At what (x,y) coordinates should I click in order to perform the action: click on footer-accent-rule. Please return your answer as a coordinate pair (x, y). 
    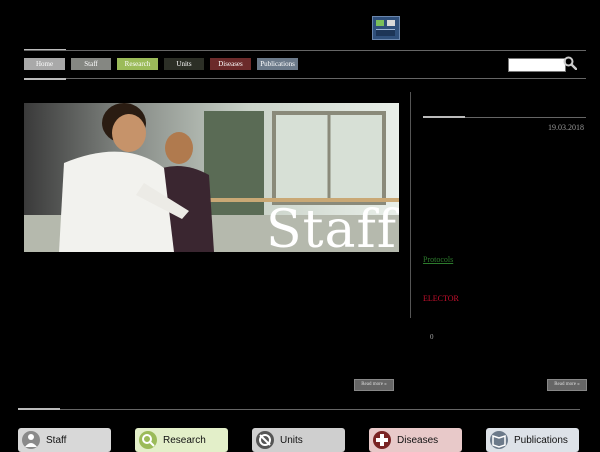
    Looking at the image, I should click on (39, 409).